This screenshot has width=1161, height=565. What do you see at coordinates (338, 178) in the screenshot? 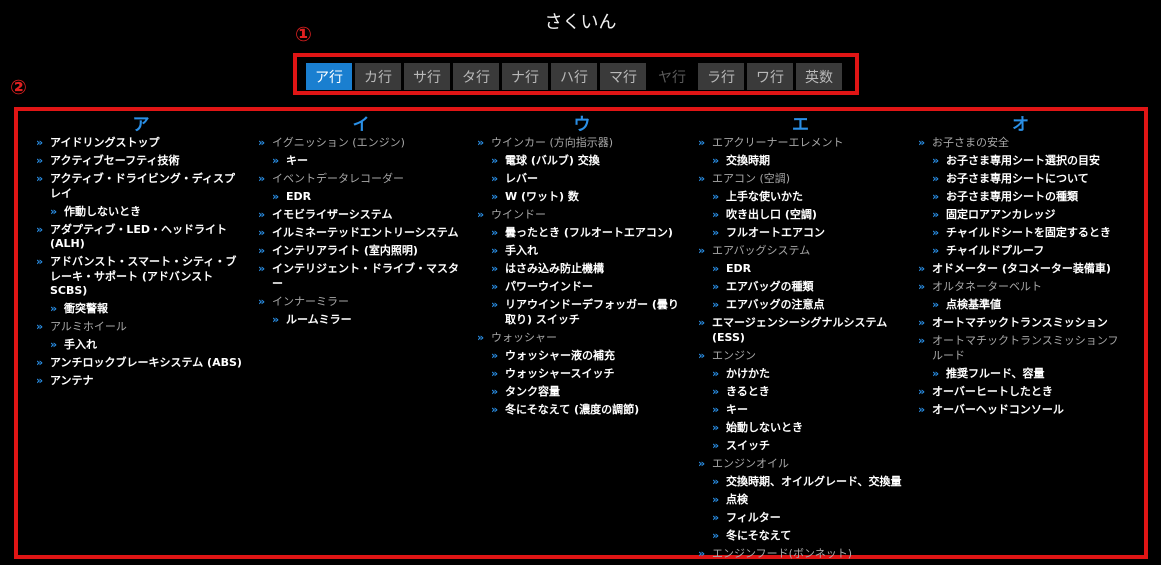
I see `entry-label: イベントデータレコーダー` at bounding box center [338, 178].